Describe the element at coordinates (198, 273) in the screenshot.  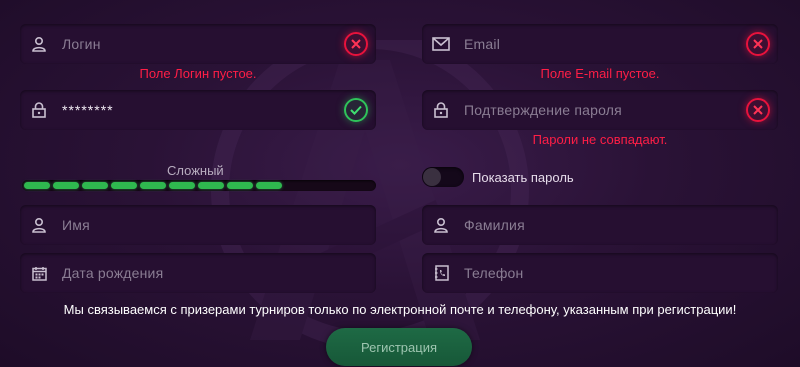
I see `birth-date-field: Дата рождения` at that location.